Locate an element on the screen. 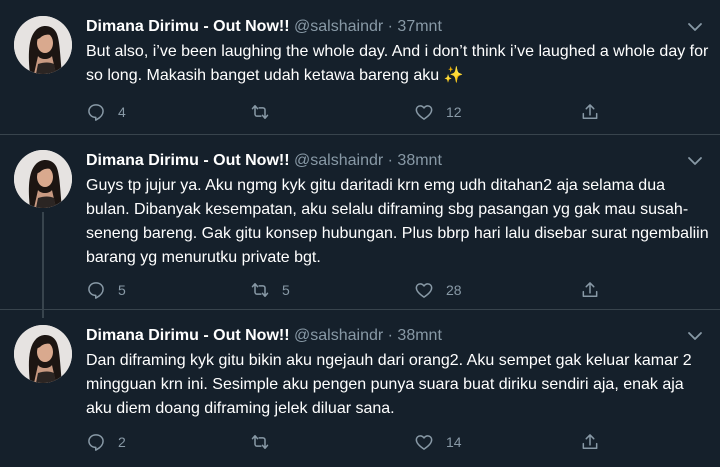 The image size is (720, 467). like-button: 28 is located at coordinates (438, 290).